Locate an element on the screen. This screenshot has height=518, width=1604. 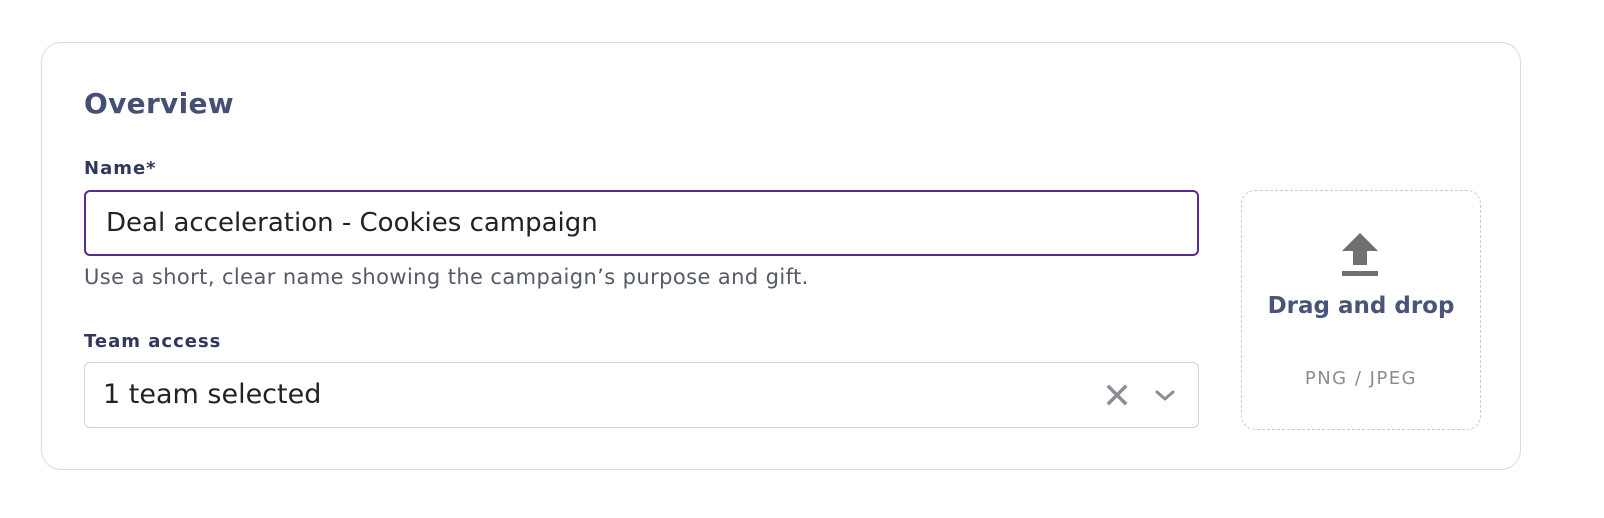
section-title: Overview is located at coordinates (159, 103).